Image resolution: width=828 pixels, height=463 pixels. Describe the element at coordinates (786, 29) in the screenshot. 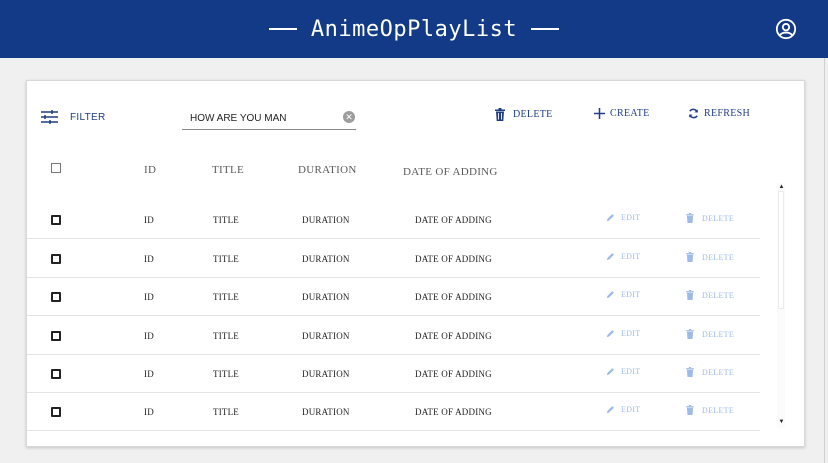

I see `account-circle-icon` at that location.